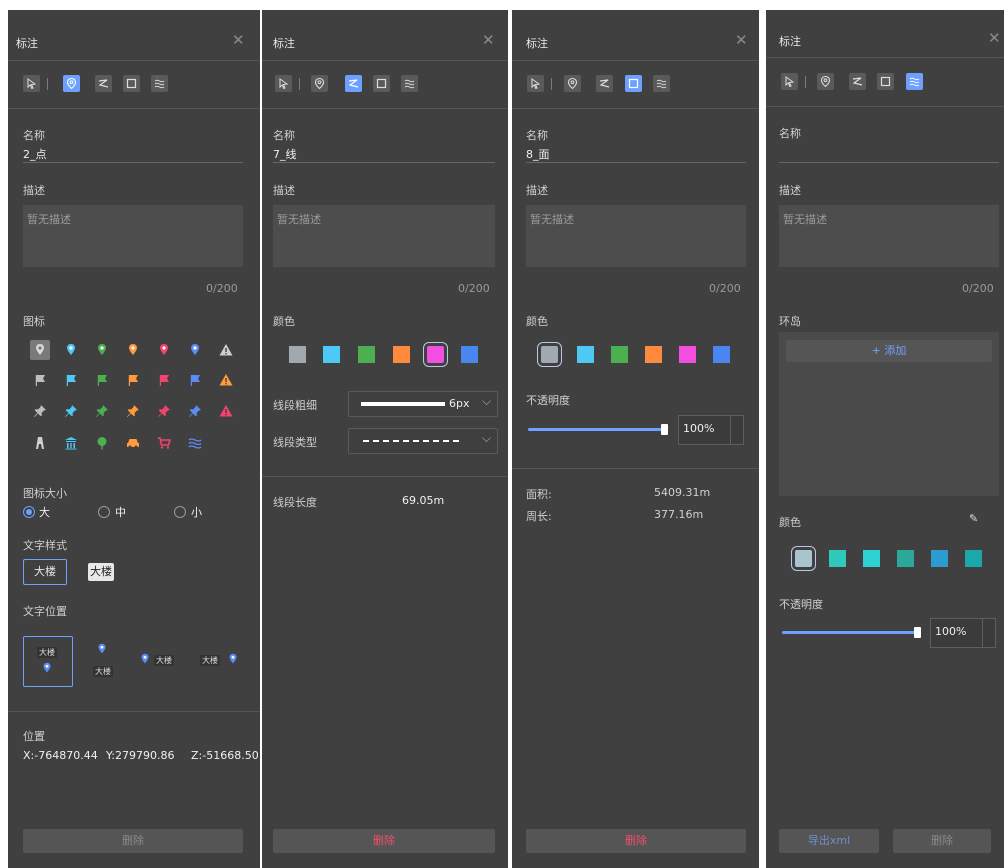 This screenshot has width=1004, height=868. I want to click on icon-option-flag-gray, so click(40, 380).